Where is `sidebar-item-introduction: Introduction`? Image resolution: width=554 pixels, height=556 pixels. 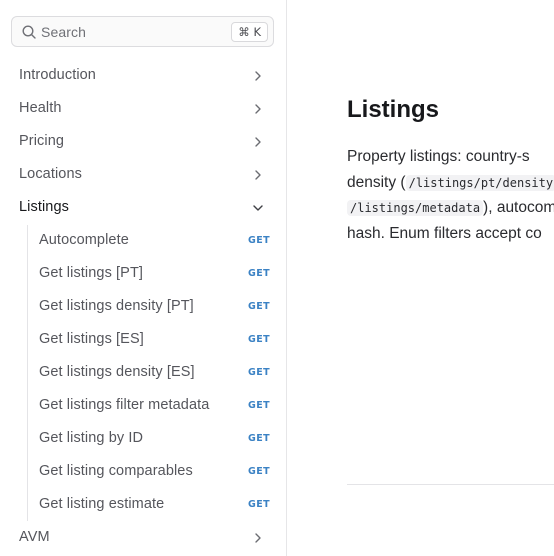 sidebar-item-introduction: Introduction is located at coordinates (143, 75).